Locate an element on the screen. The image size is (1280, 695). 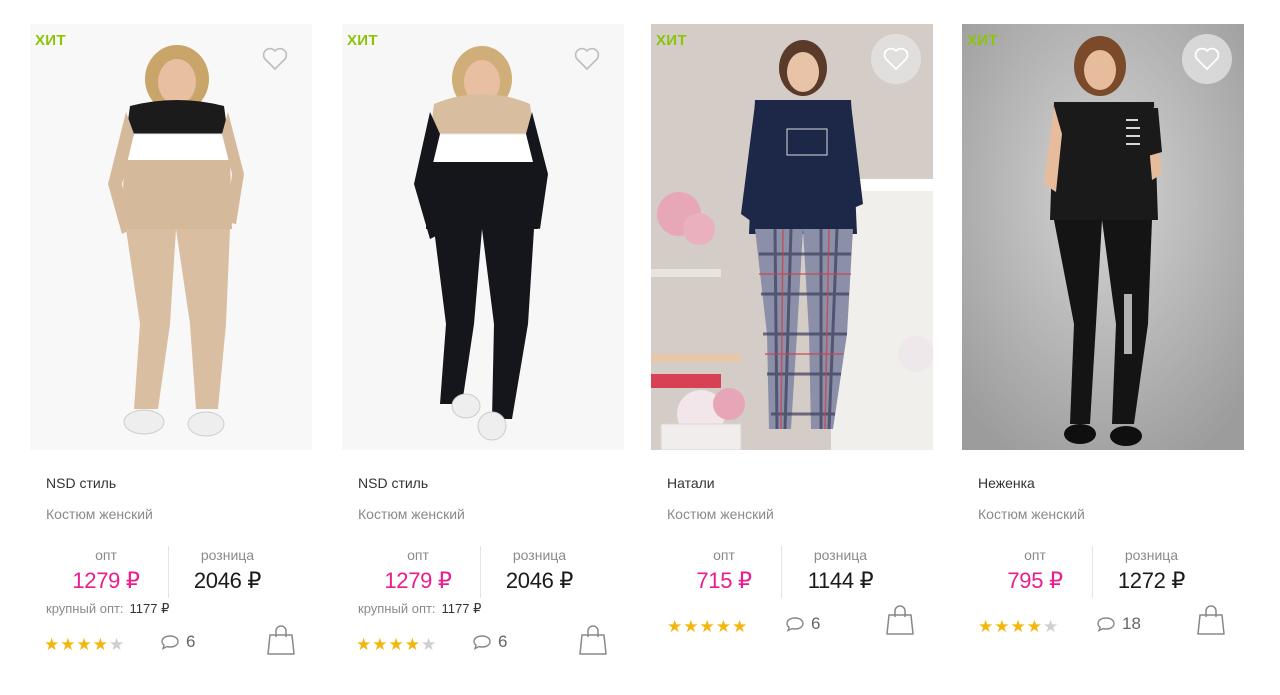
product-brand: Натали is located at coordinates (691, 483).